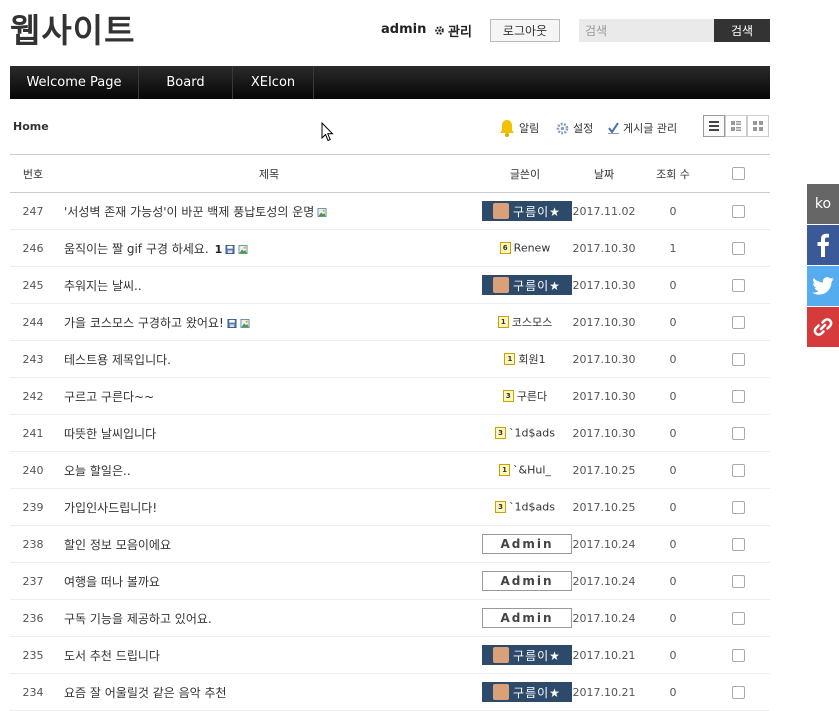  I want to click on bell-icon, so click(507, 128).